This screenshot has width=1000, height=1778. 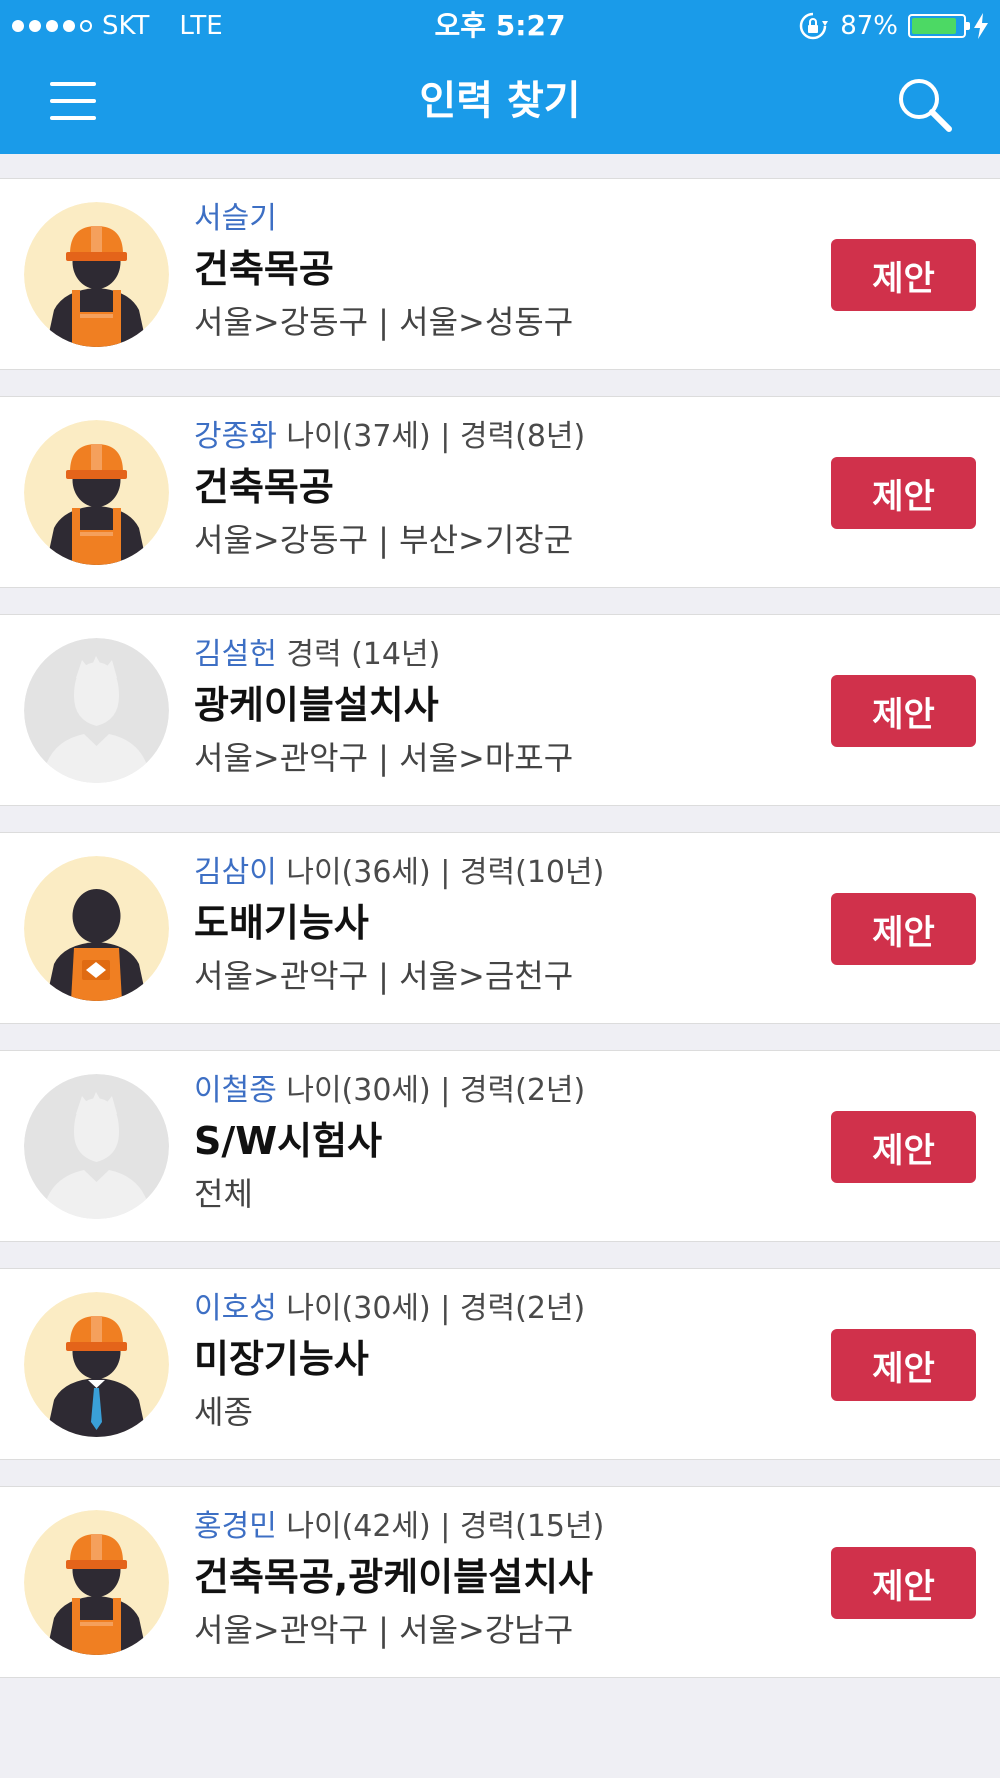 What do you see at coordinates (281, 1359) in the screenshot?
I see `worker-job: 미장기능사` at bounding box center [281, 1359].